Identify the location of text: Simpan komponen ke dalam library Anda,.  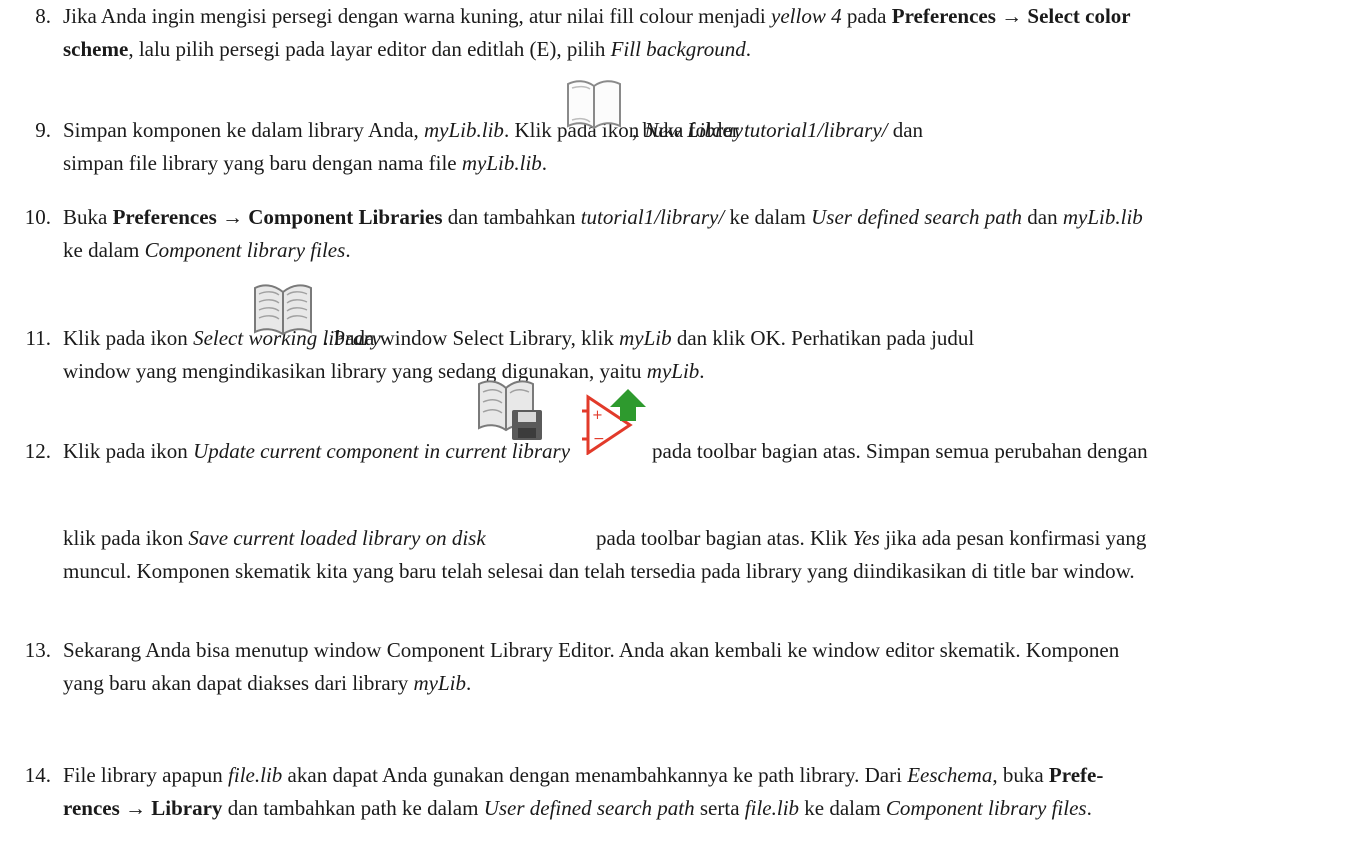
(244, 130).